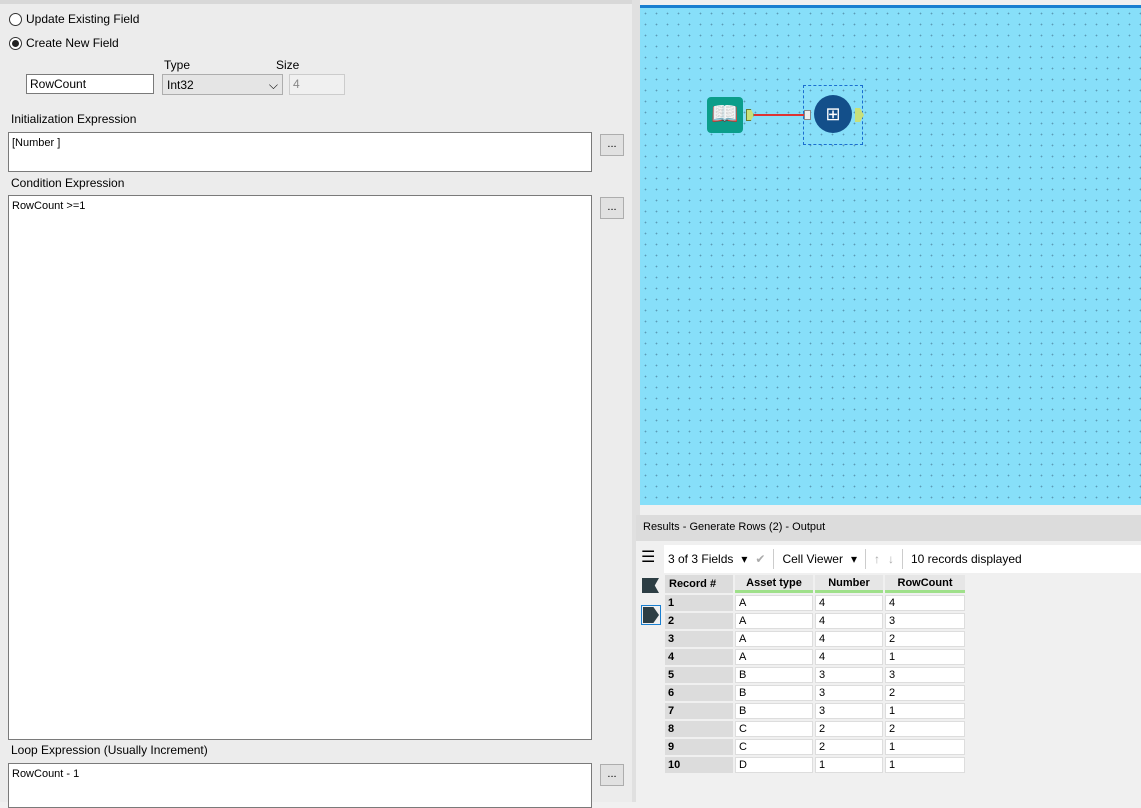 This screenshot has height=808, width=1141. I want to click on record-number: 1, so click(699, 603).